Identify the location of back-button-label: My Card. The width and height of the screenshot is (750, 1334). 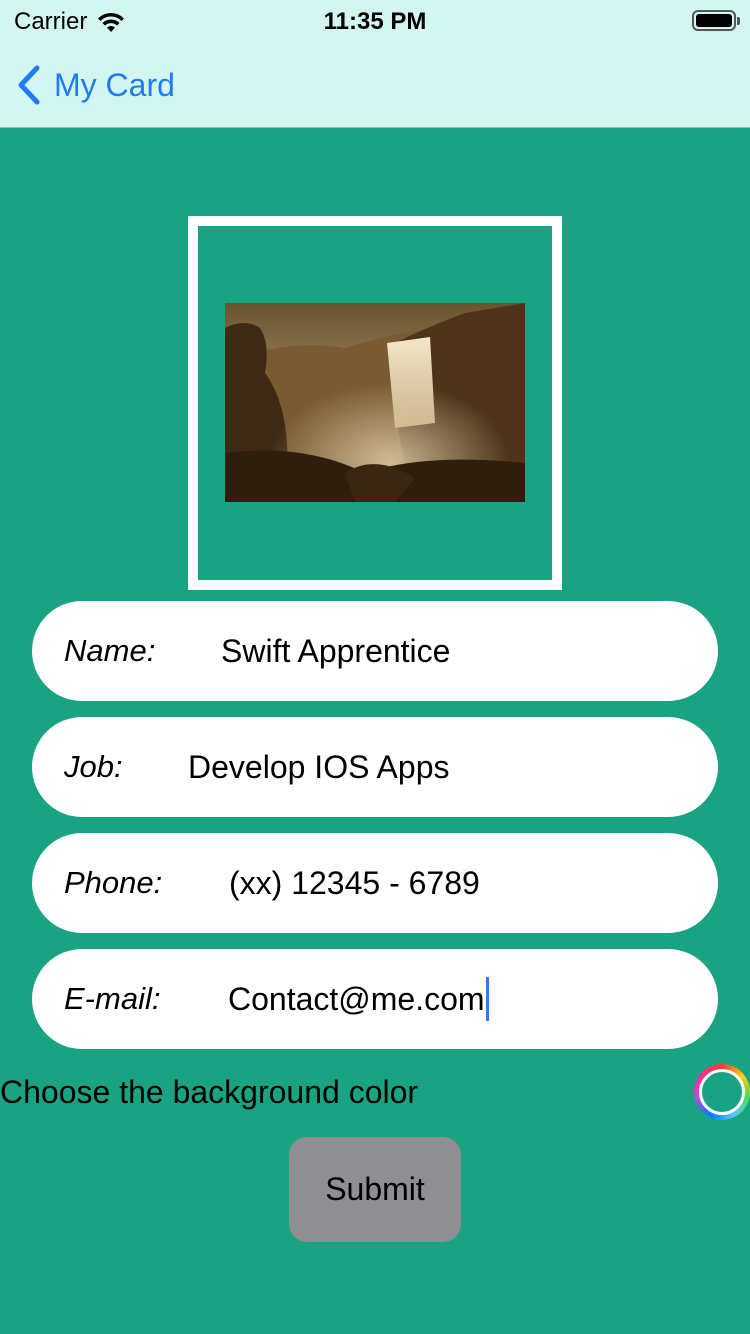
(114, 84).